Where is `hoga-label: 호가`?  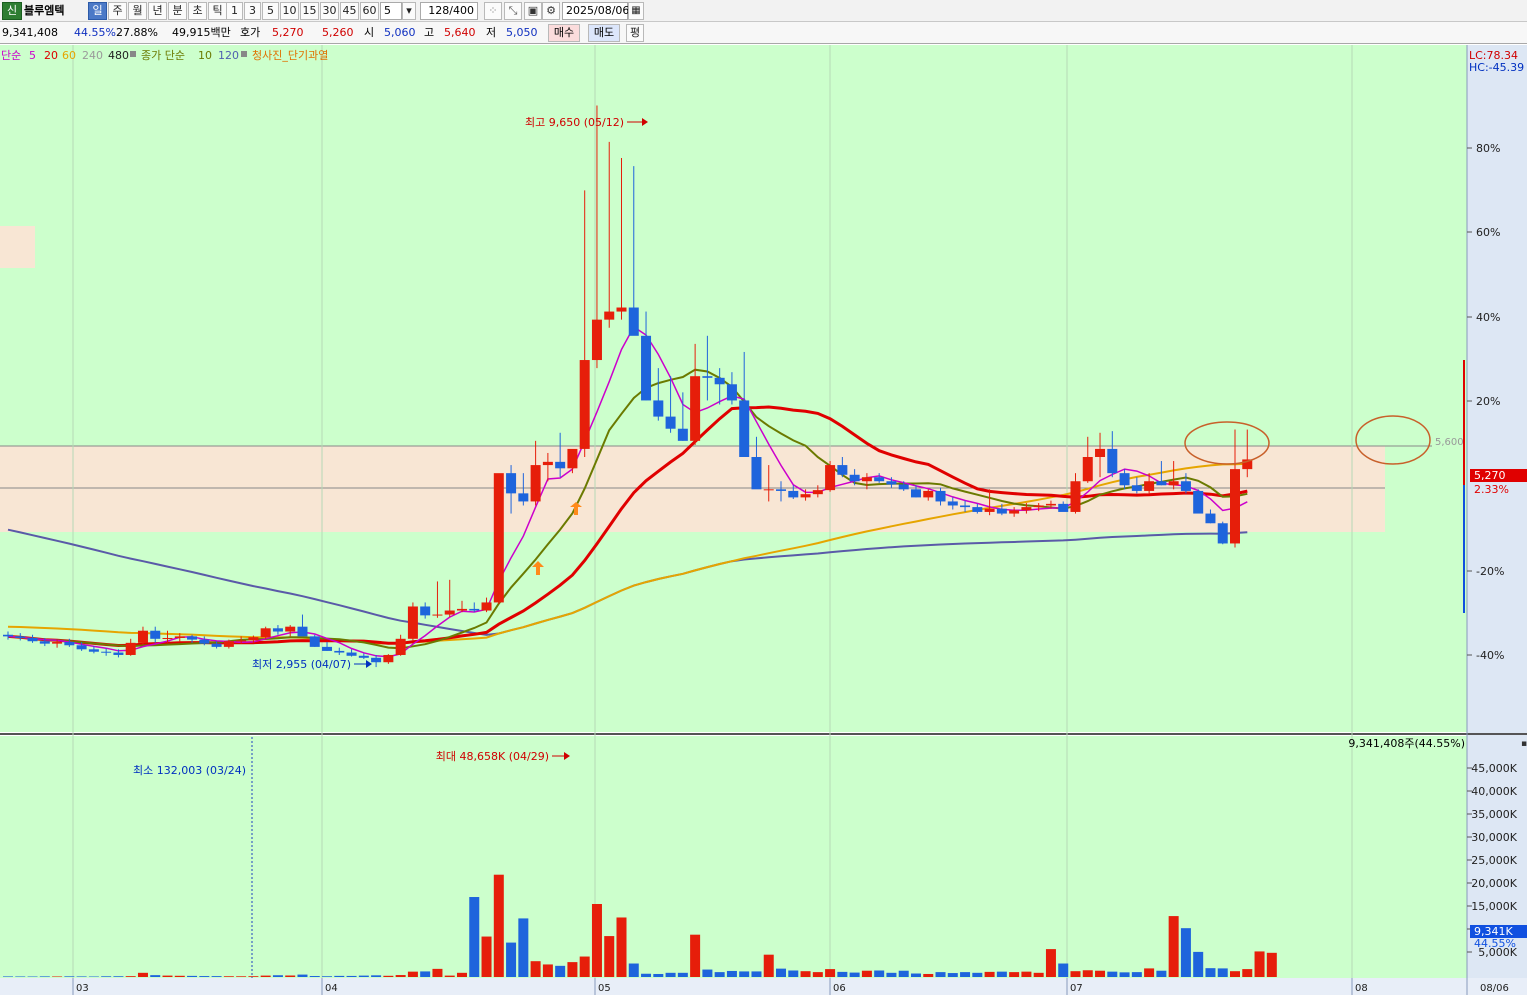
hoga-label: 호가 is located at coordinates (250, 32).